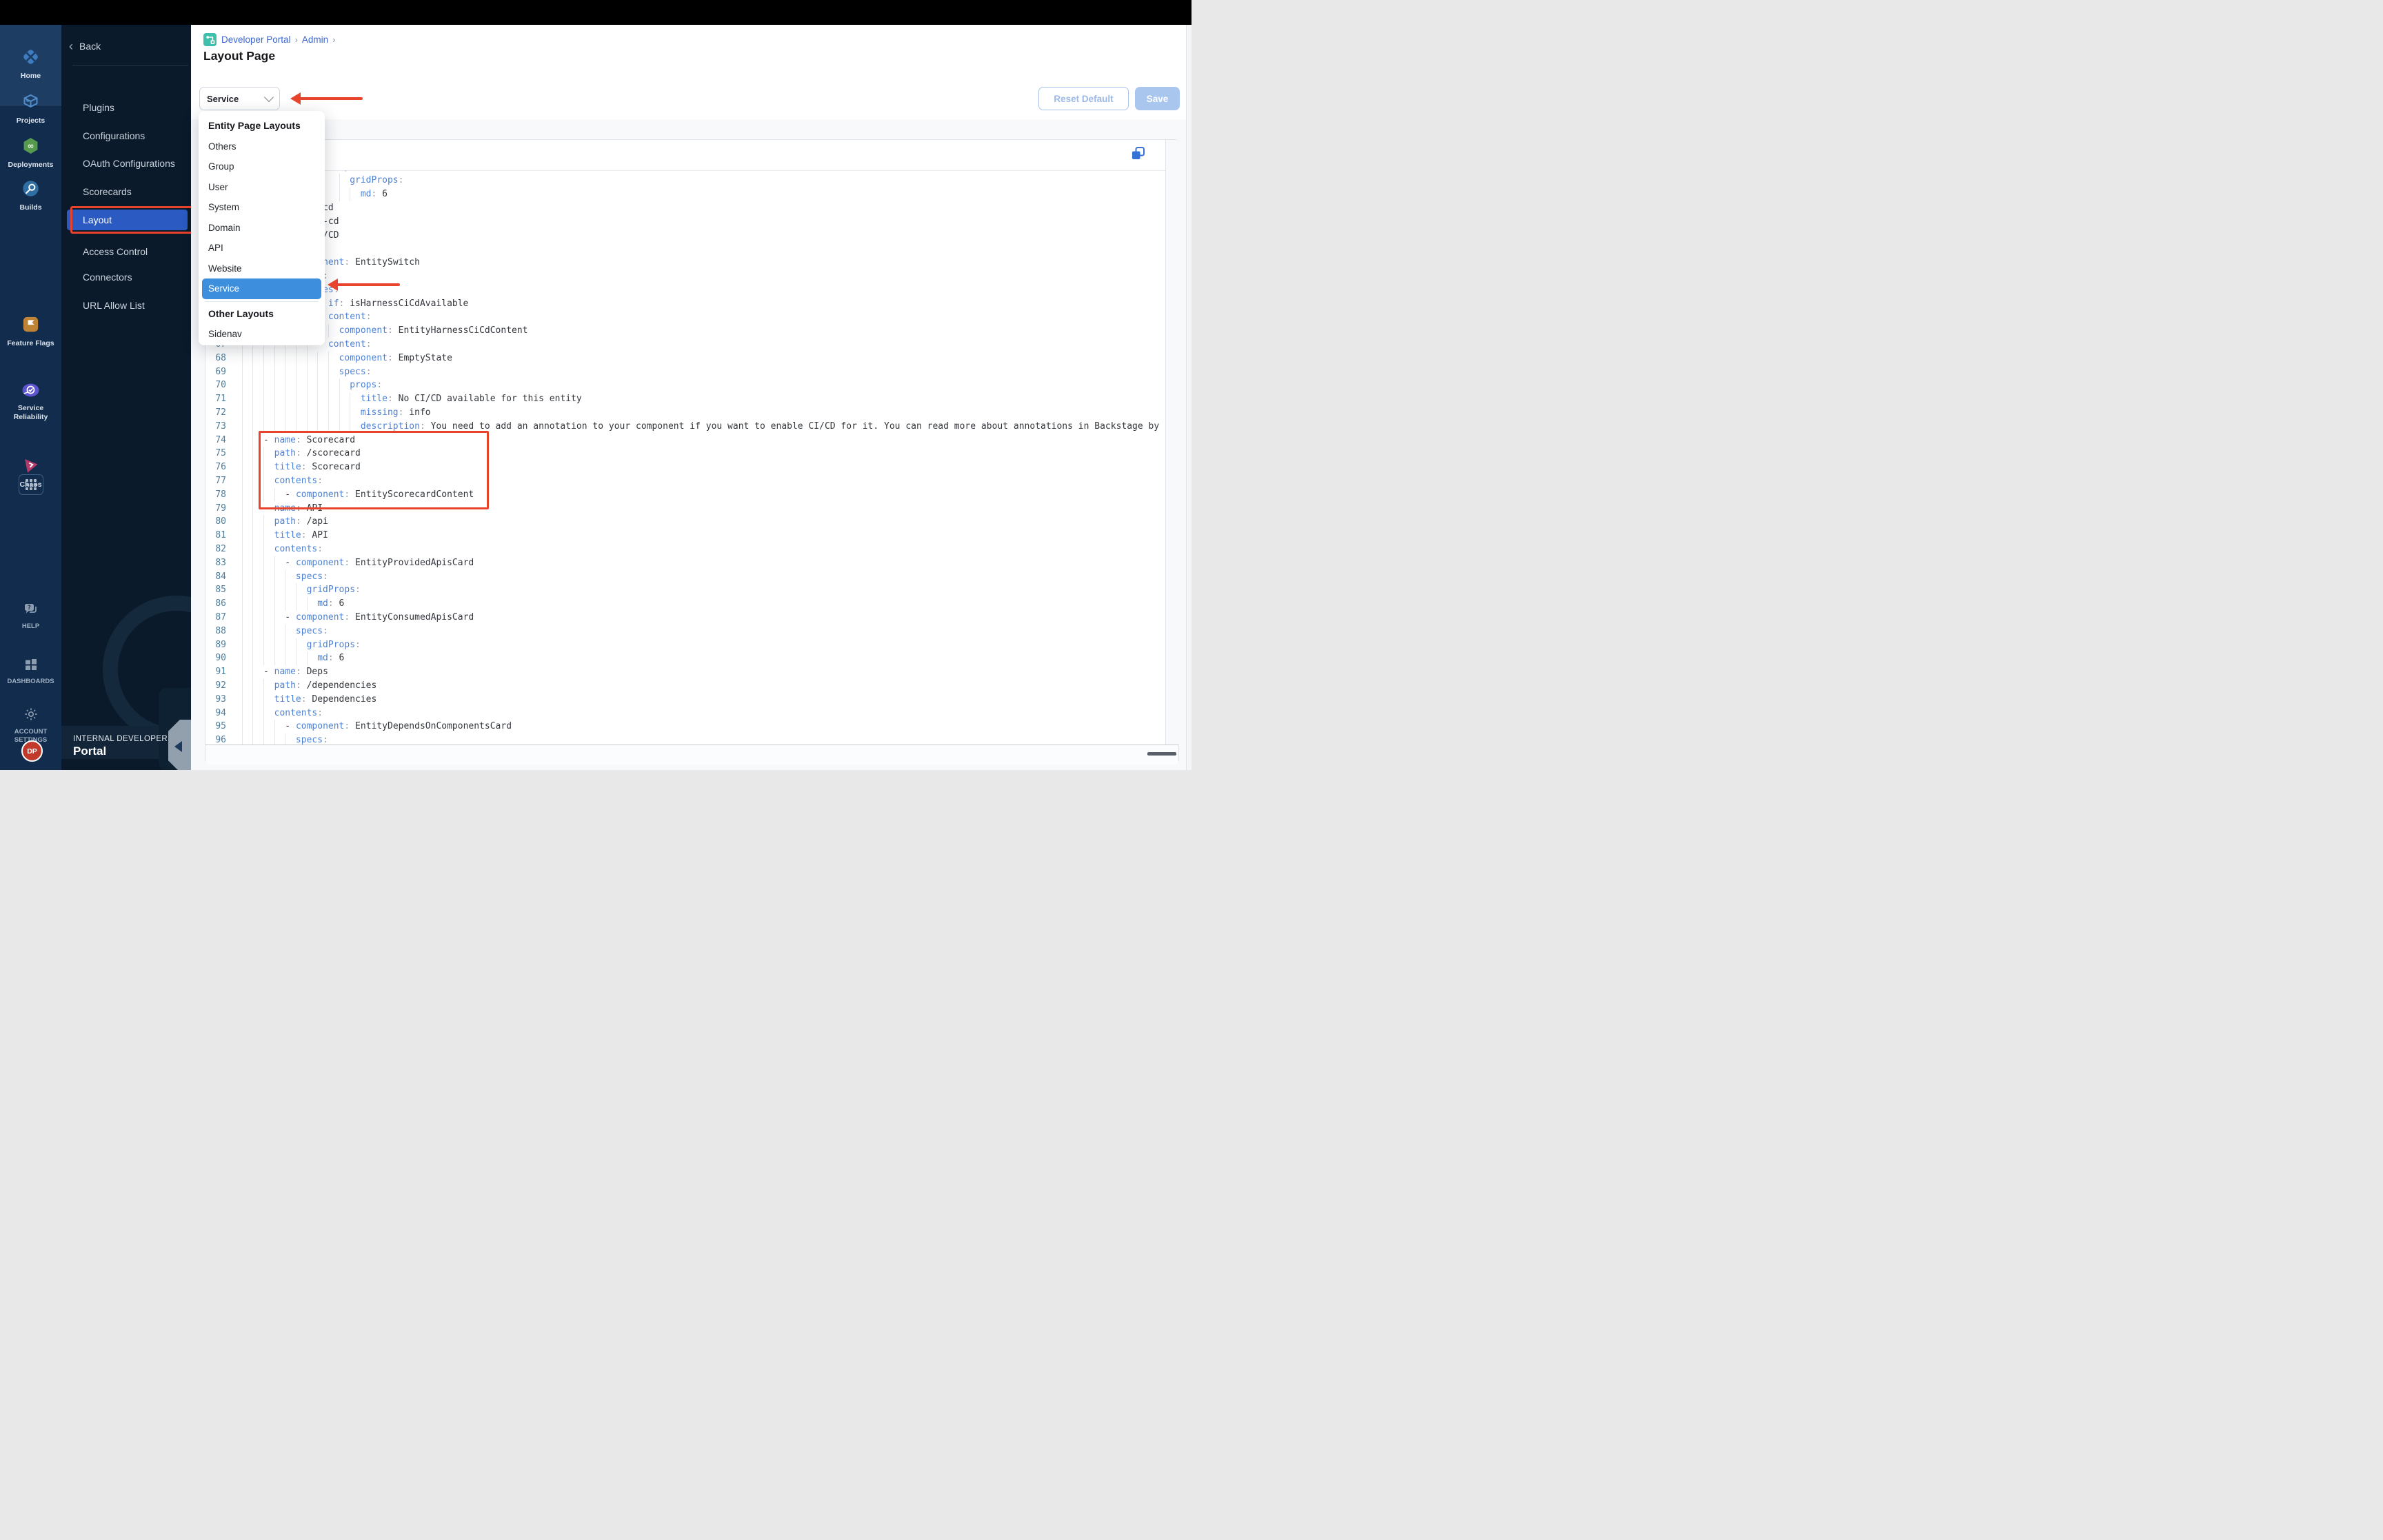 This screenshot has width=2383, height=1540. What do you see at coordinates (30, 109) in the screenshot?
I see `sidebar-item-projects: Projects` at bounding box center [30, 109].